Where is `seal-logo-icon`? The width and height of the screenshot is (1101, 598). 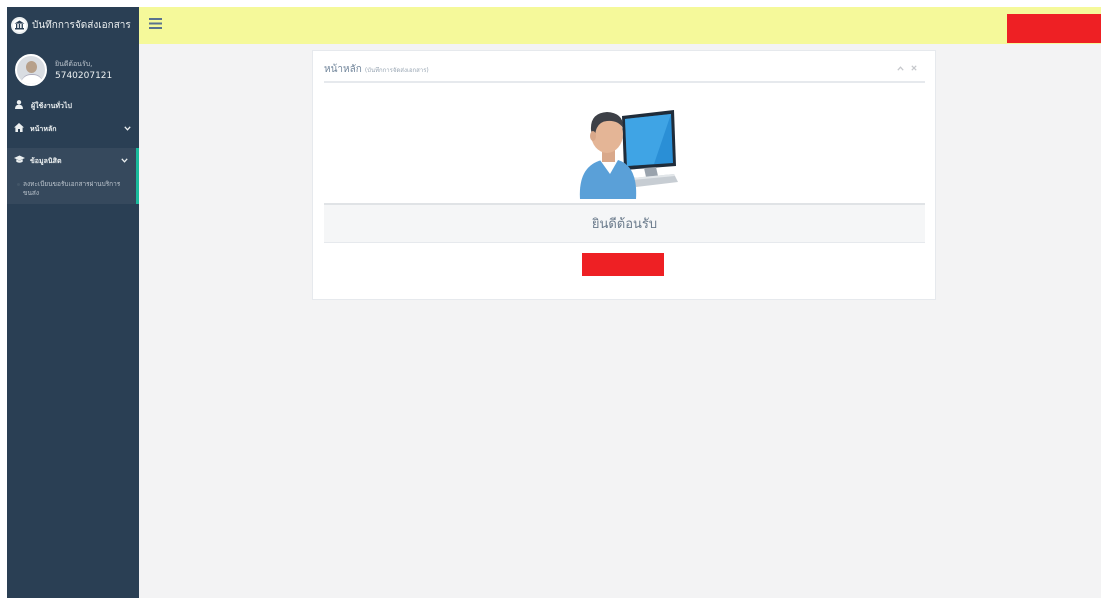 seal-logo-icon is located at coordinates (19, 25).